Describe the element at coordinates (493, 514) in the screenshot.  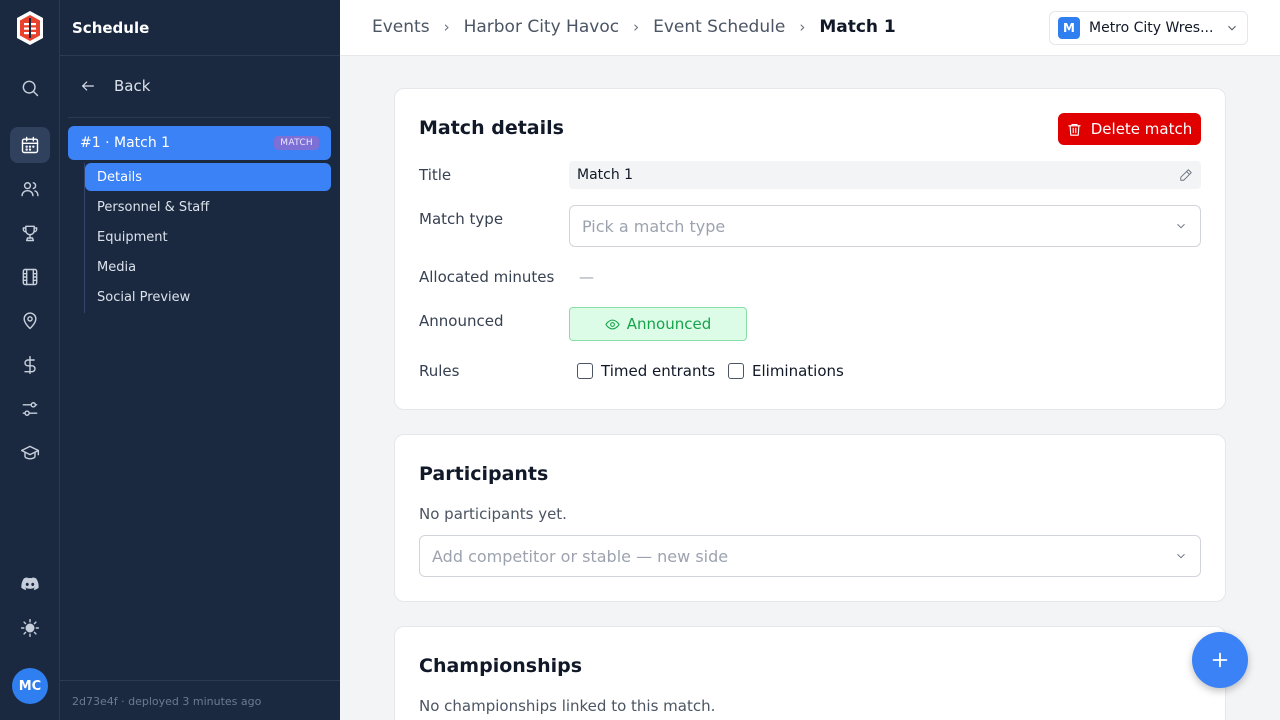
I see `participants-empty-text: No participants yet.` at that location.